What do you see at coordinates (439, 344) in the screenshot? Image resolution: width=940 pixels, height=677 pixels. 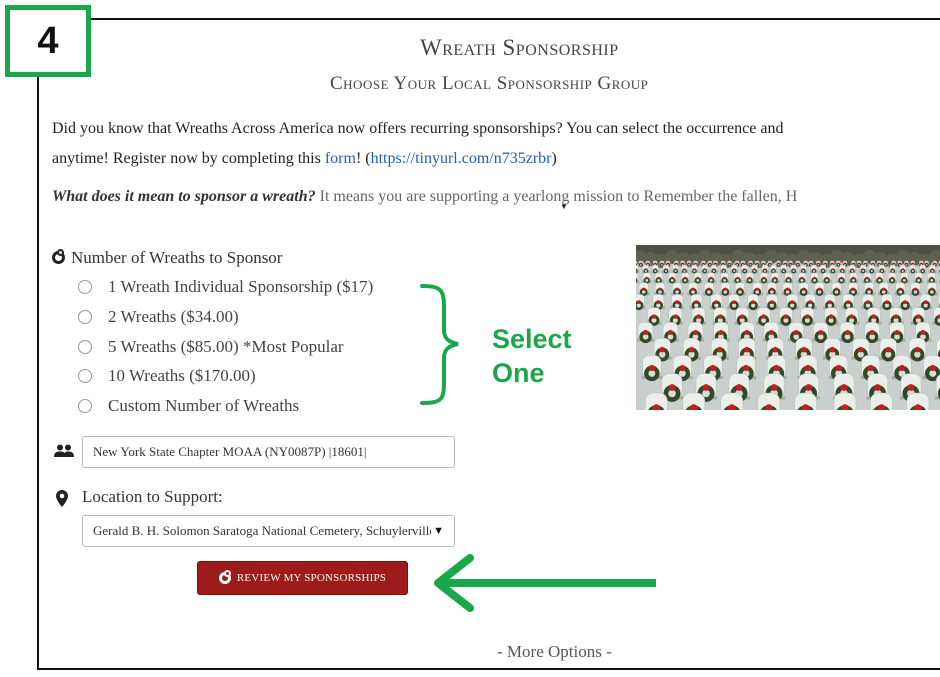 I see `curly-brace-annotation` at bounding box center [439, 344].